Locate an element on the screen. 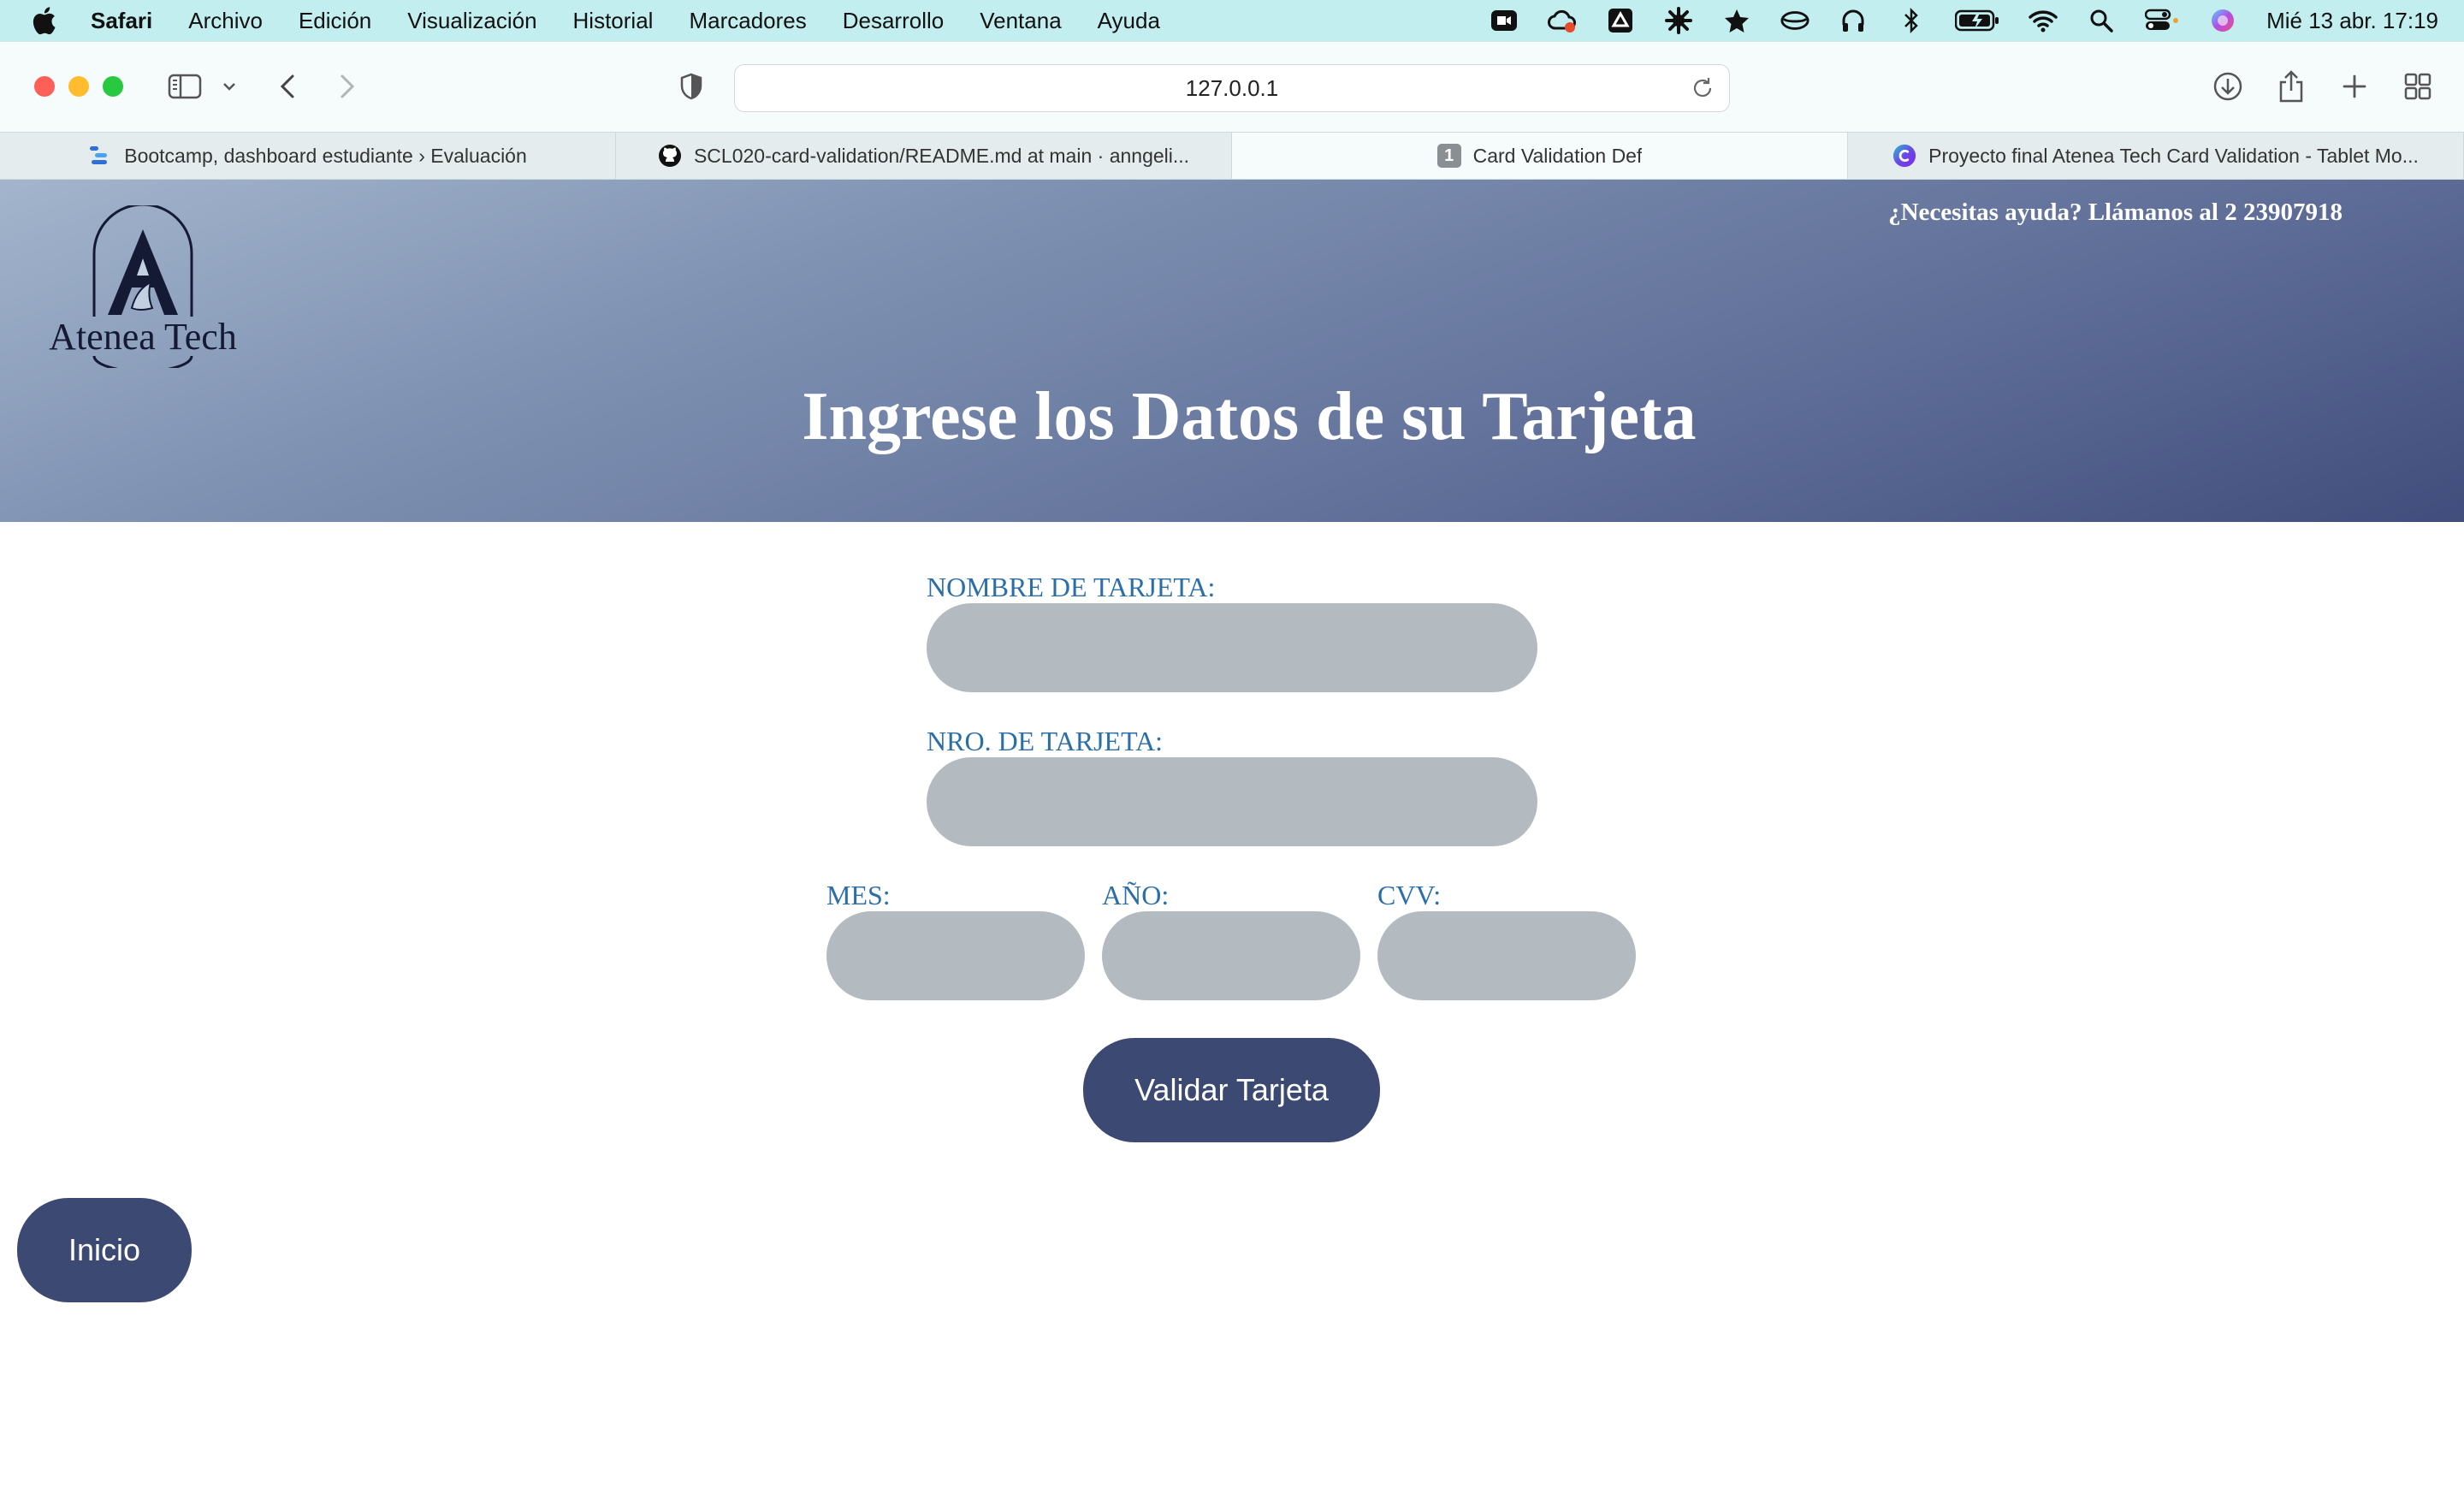 This screenshot has height=1506, width=2464. year-label: AÑO: is located at coordinates (1136, 895).